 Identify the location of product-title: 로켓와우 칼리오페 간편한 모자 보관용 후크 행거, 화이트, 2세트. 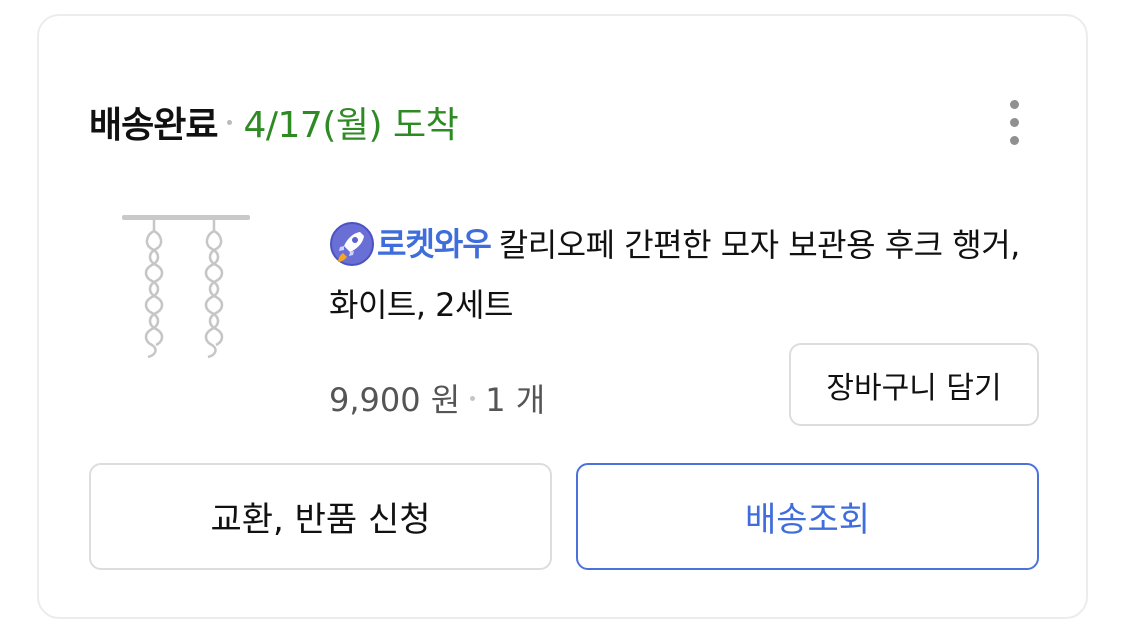
(689, 275).